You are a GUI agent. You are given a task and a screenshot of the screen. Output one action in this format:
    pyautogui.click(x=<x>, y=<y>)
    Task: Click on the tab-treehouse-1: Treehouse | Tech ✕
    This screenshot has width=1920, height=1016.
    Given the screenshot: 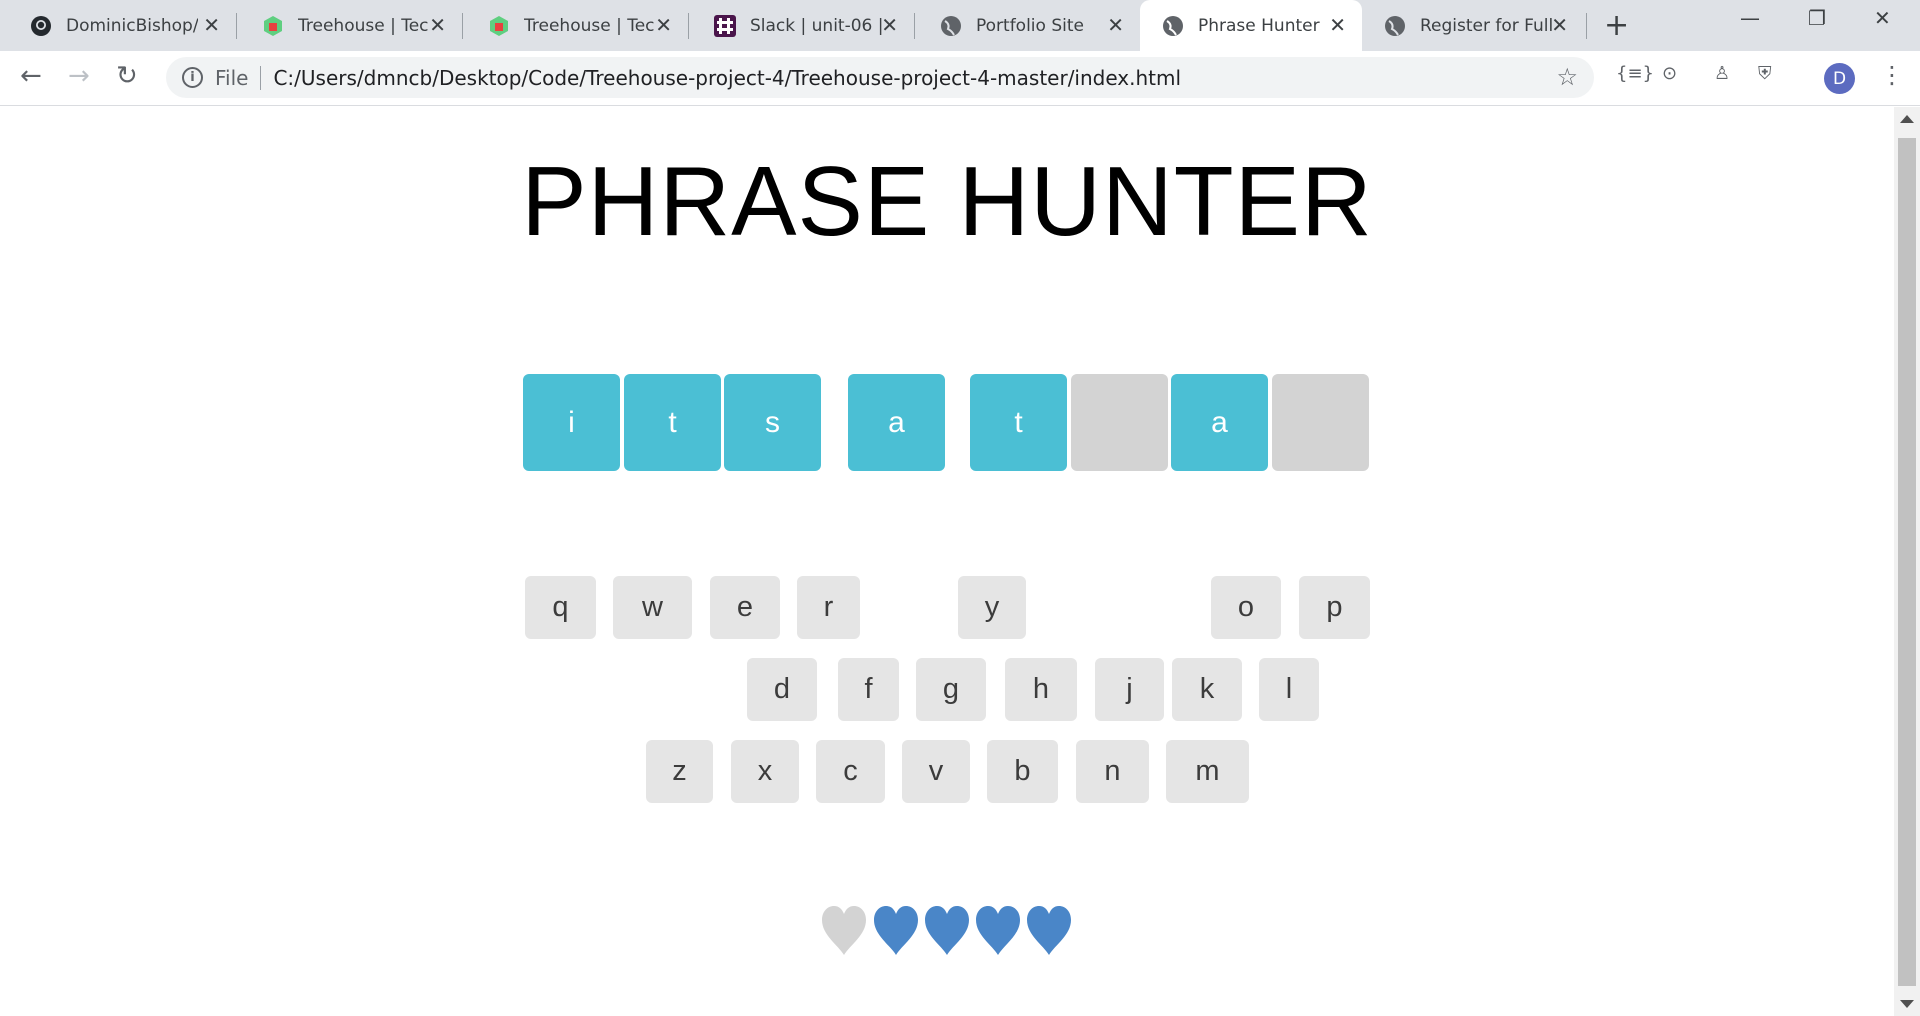 What is the action you would take?
    pyautogui.click(x=351, y=25)
    